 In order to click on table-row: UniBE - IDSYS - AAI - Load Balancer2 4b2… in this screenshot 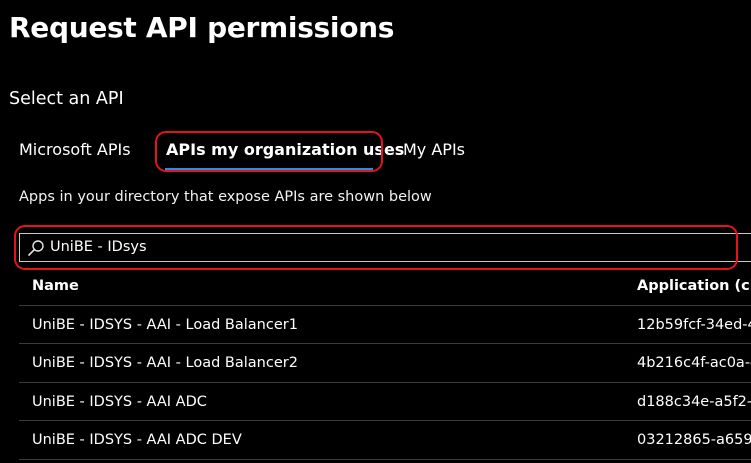, I will do `click(385, 363)`.